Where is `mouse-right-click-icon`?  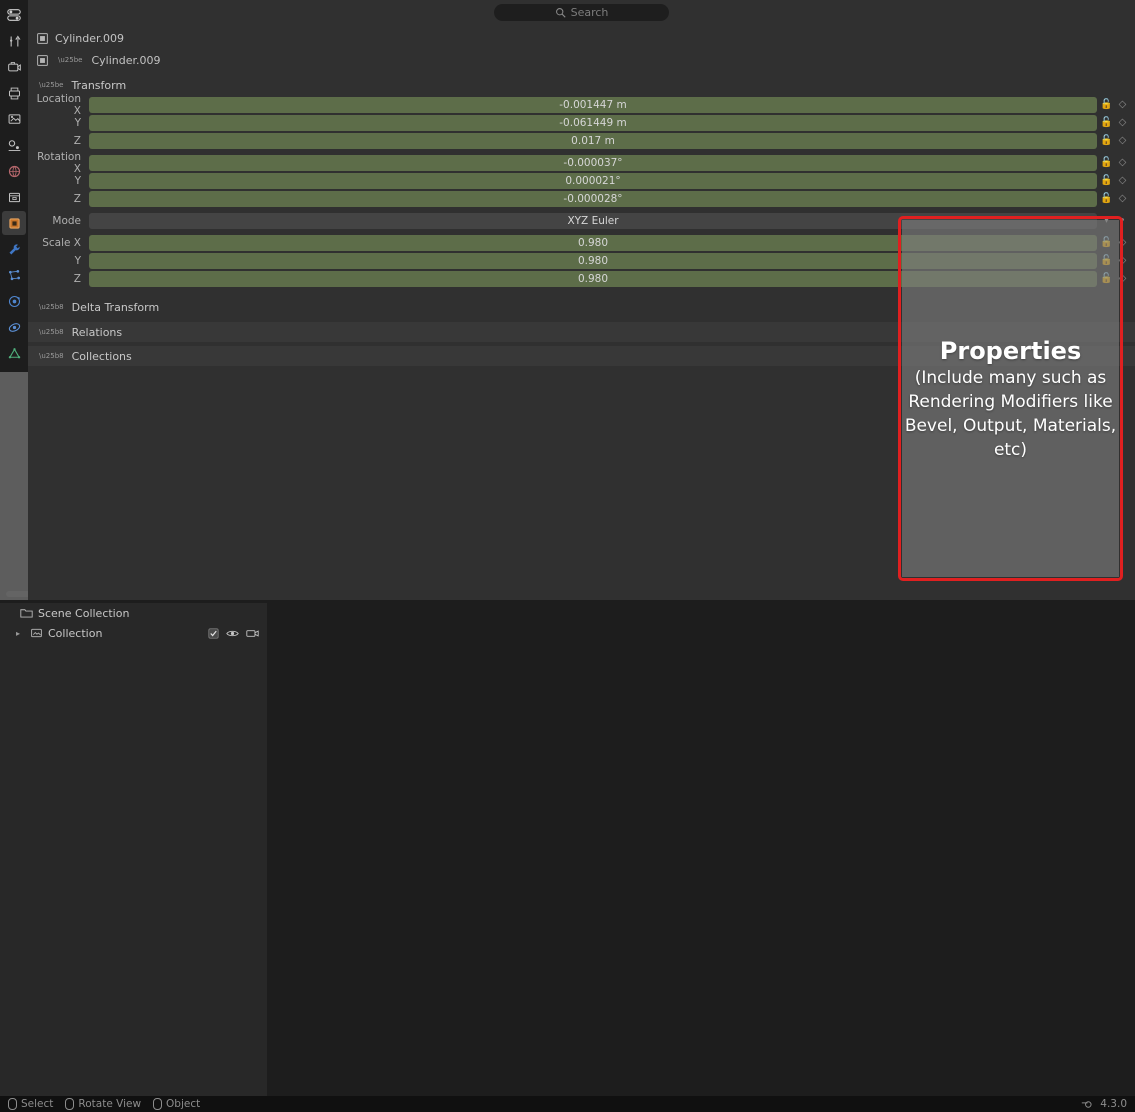 mouse-right-click-icon is located at coordinates (158, 1104).